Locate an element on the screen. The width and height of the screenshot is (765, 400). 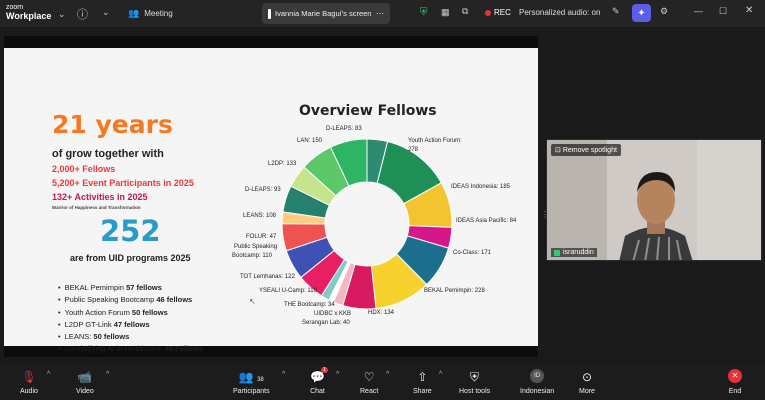
host-tools-button: ⛨ Host tools is located at coordinates (474, 382).